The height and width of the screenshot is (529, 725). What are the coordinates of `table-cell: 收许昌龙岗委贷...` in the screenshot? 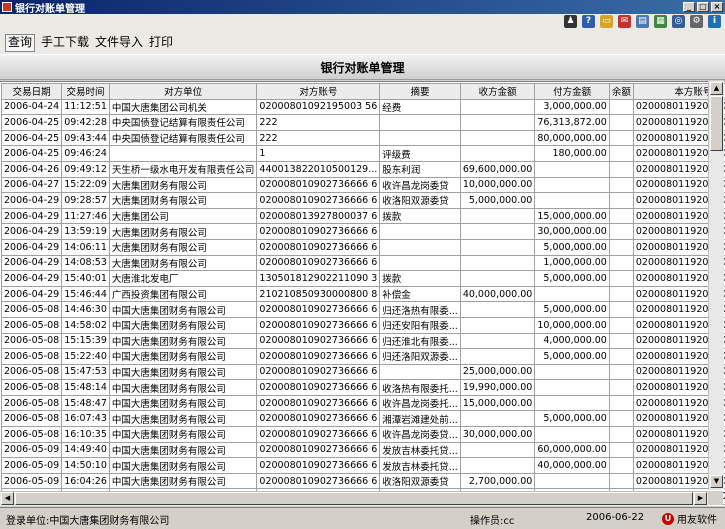 It's located at (420, 435).